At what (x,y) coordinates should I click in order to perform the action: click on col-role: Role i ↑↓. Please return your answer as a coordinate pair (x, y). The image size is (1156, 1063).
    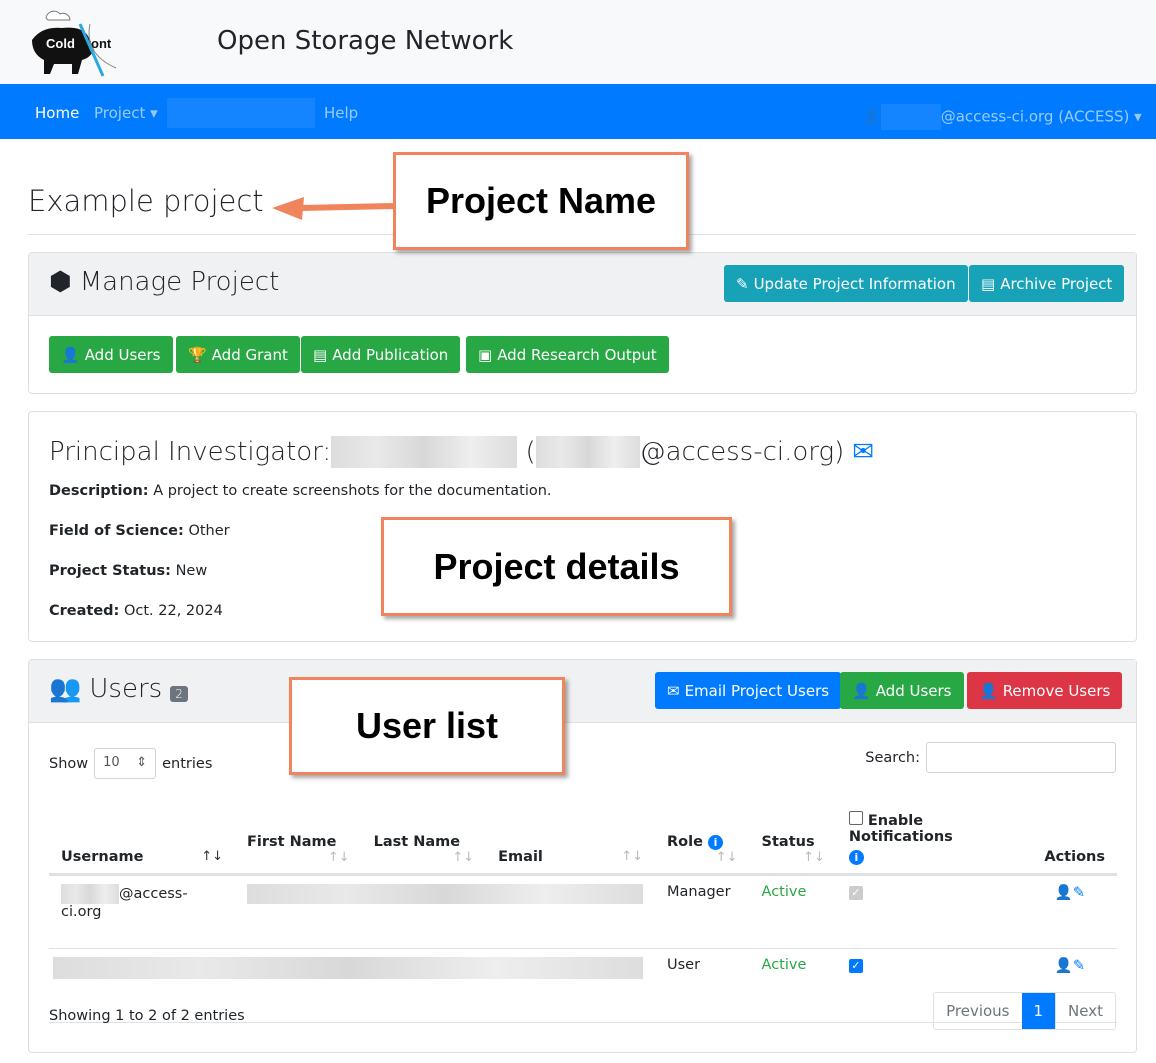
    Looking at the image, I should click on (702, 838).